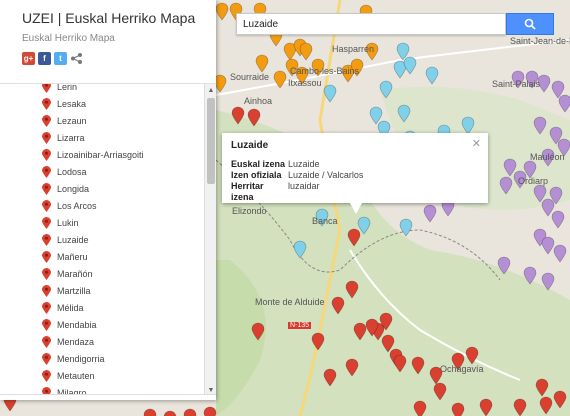 Image resolution: width=570 pixels, height=416 pixels. I want to click on list-item: Lerin, so click(59, 89).